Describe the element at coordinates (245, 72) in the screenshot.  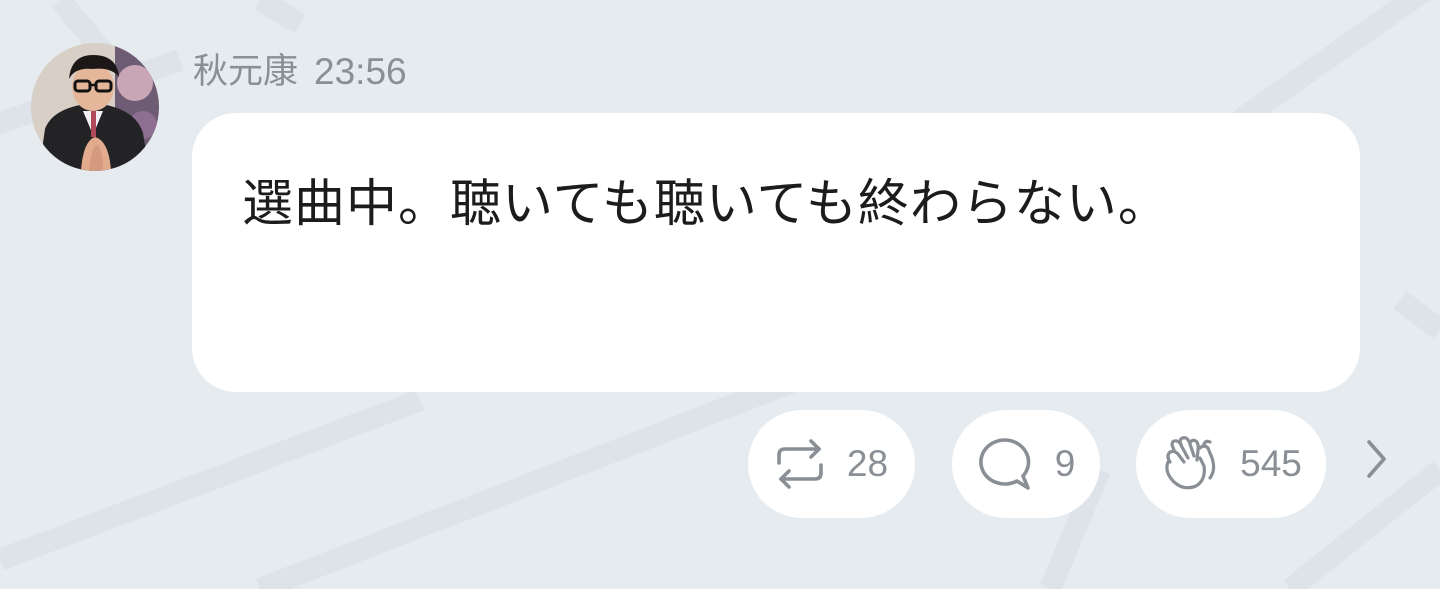
I see `author-name: 秋元康` at that location.